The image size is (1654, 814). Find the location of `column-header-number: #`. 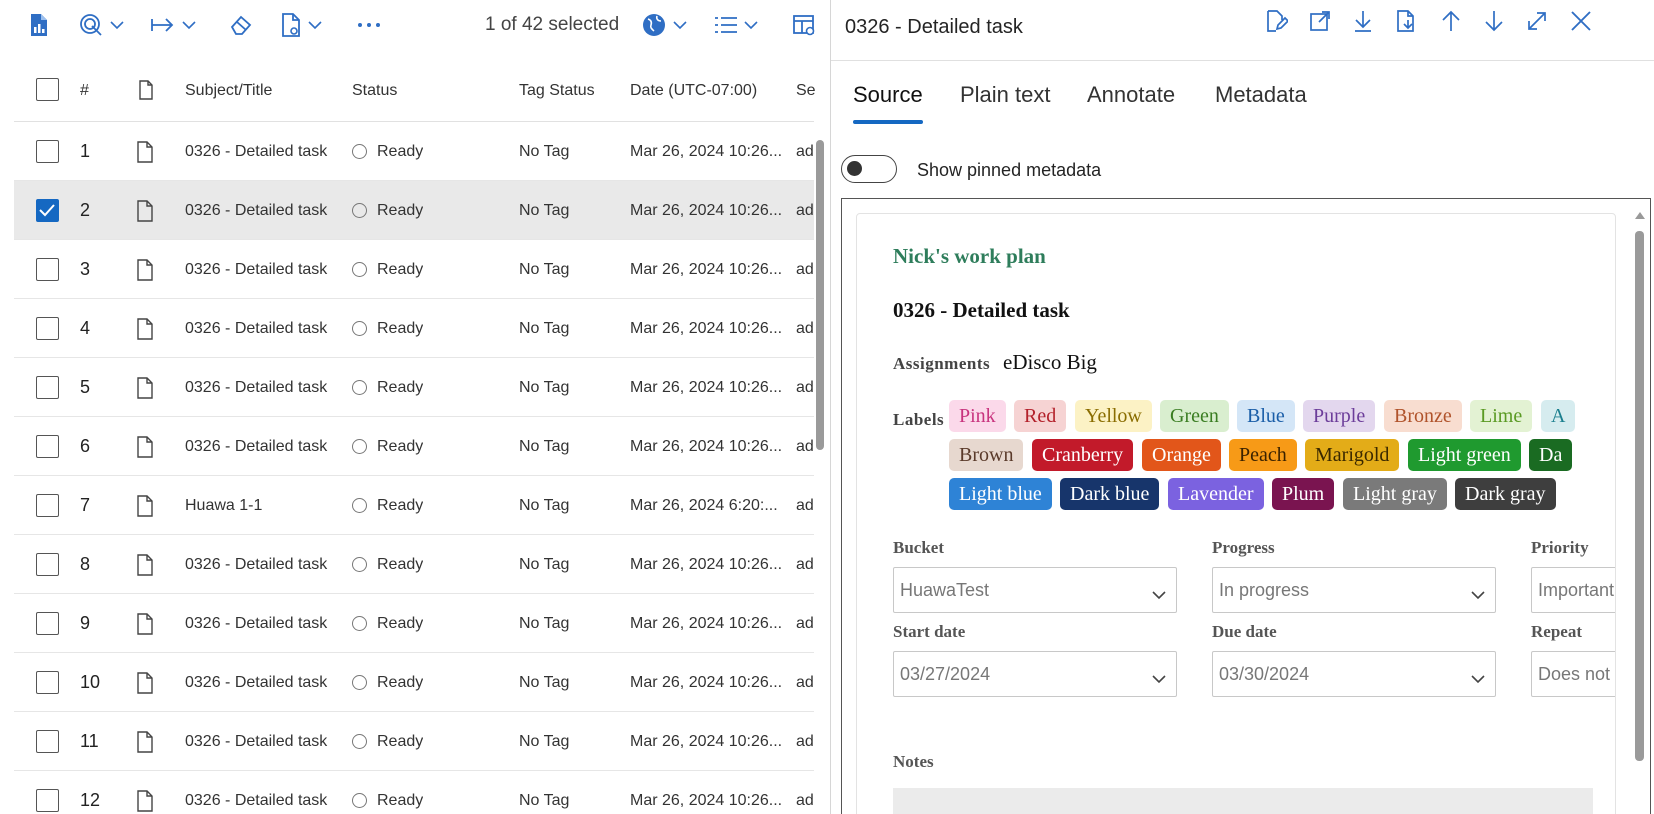

column-header-number: # is located at coordinates (84, 91).